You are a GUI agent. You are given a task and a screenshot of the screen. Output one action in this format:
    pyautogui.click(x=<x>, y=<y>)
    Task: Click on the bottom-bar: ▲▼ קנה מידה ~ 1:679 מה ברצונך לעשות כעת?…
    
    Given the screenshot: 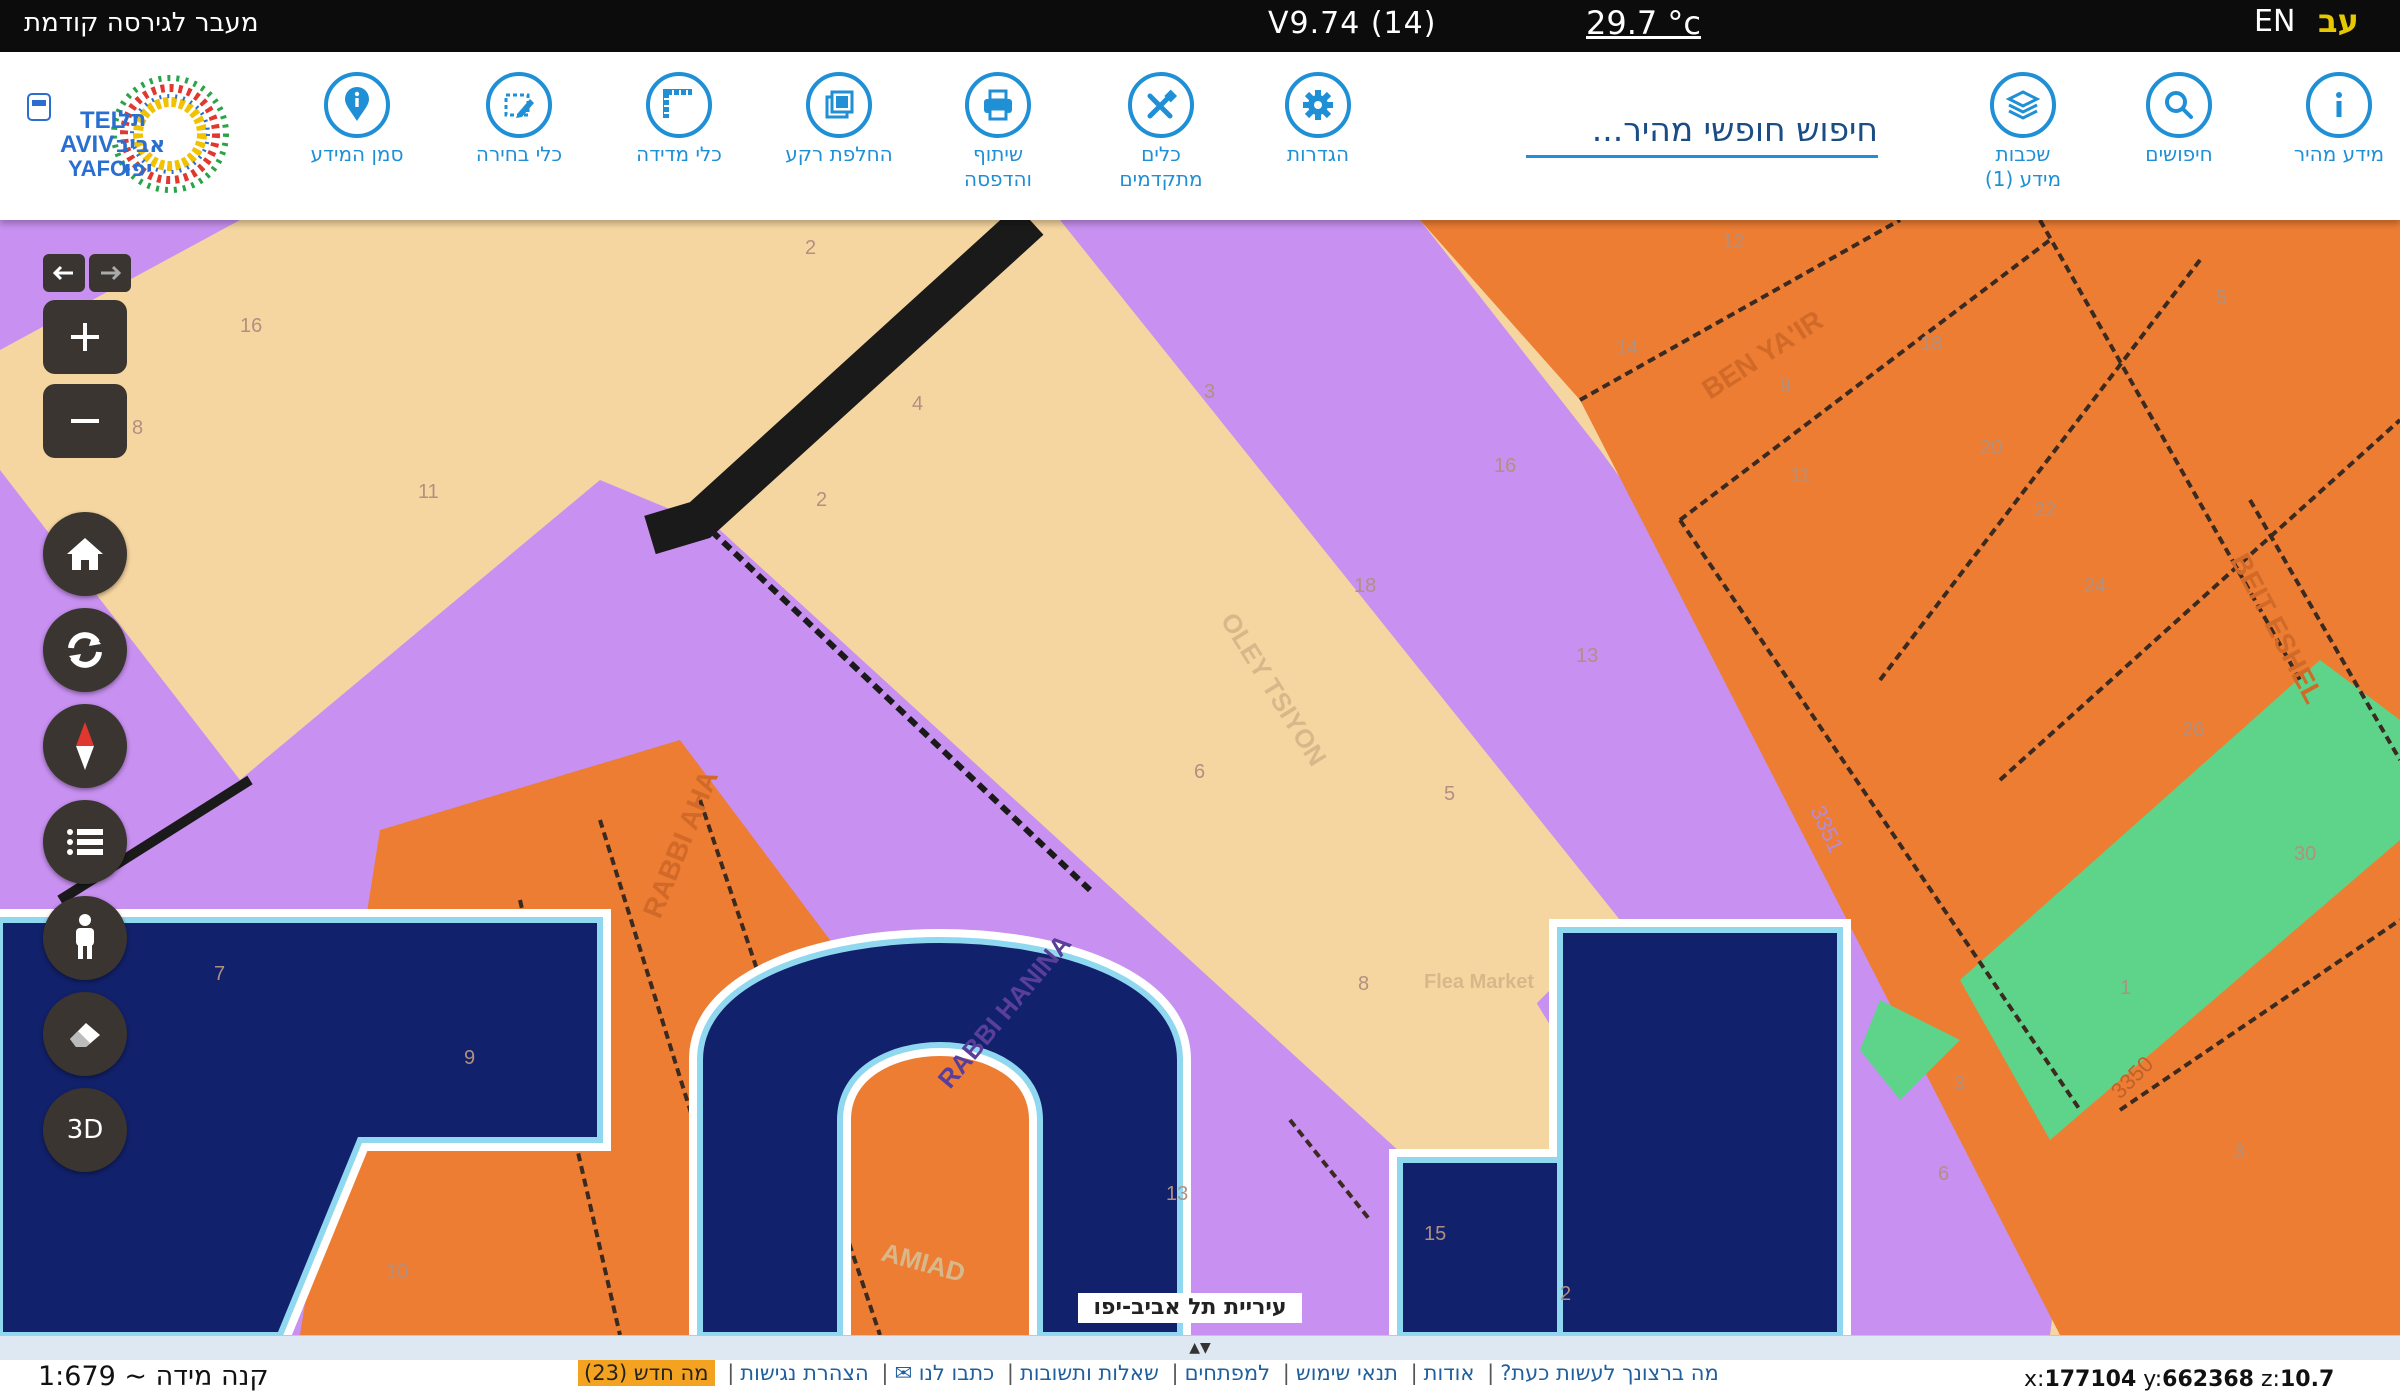 What is the action you would take?
    pyautogui.click(x=1200, y=1366)
    